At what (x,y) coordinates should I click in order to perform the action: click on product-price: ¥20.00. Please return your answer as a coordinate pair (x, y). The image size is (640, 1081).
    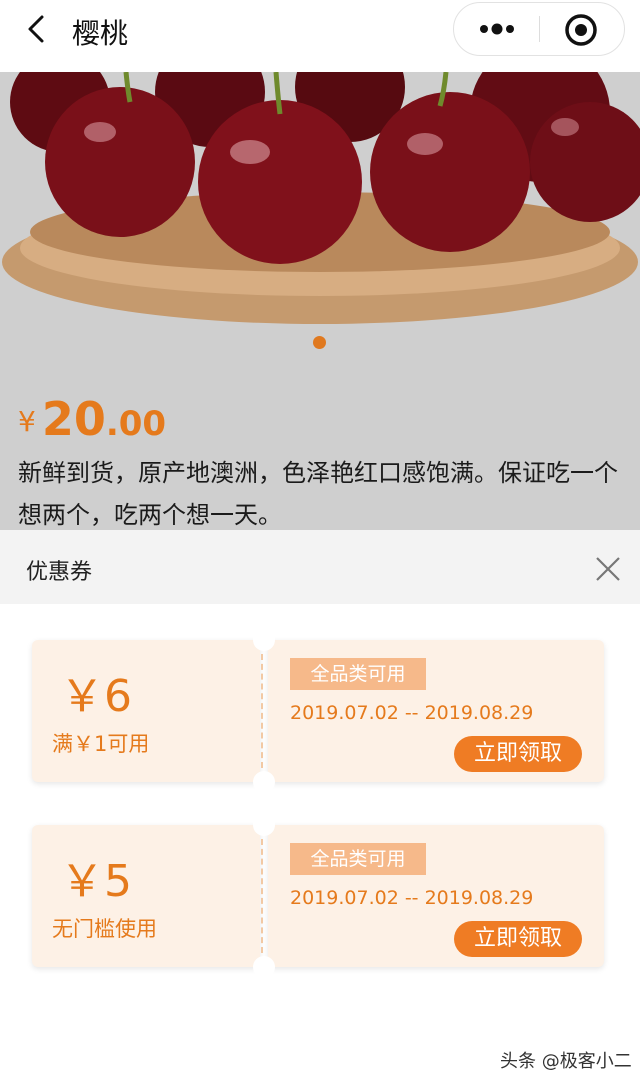
    Looking at the image, I should click on (92, 419).